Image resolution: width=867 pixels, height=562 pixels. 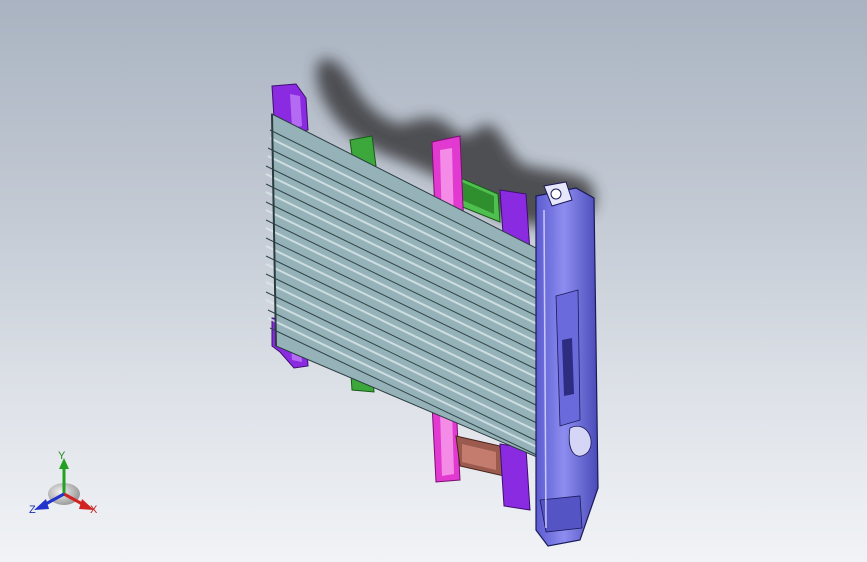 I want to click on front-crossmember, so click(x=567, y=364).